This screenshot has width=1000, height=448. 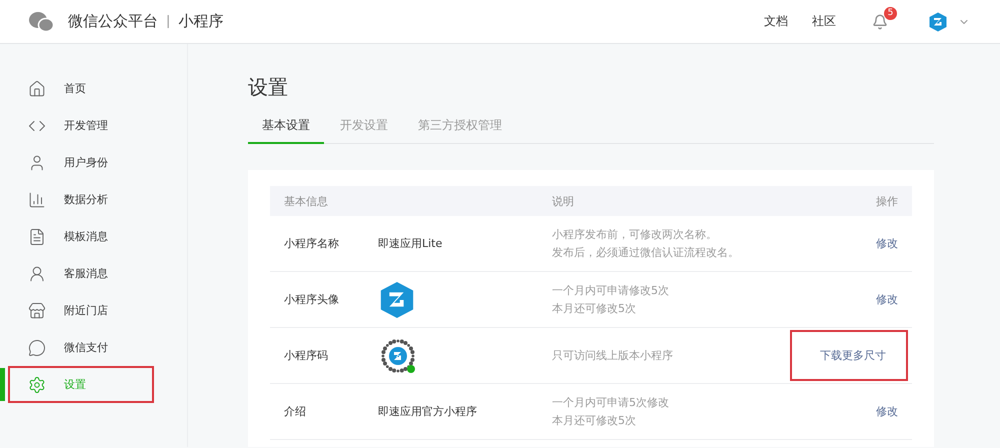 What do you see at coordinates (427, 411) in the screenshot?
I see `table-cell: 即速应用官方小程序` at bounding box center [427, 411].